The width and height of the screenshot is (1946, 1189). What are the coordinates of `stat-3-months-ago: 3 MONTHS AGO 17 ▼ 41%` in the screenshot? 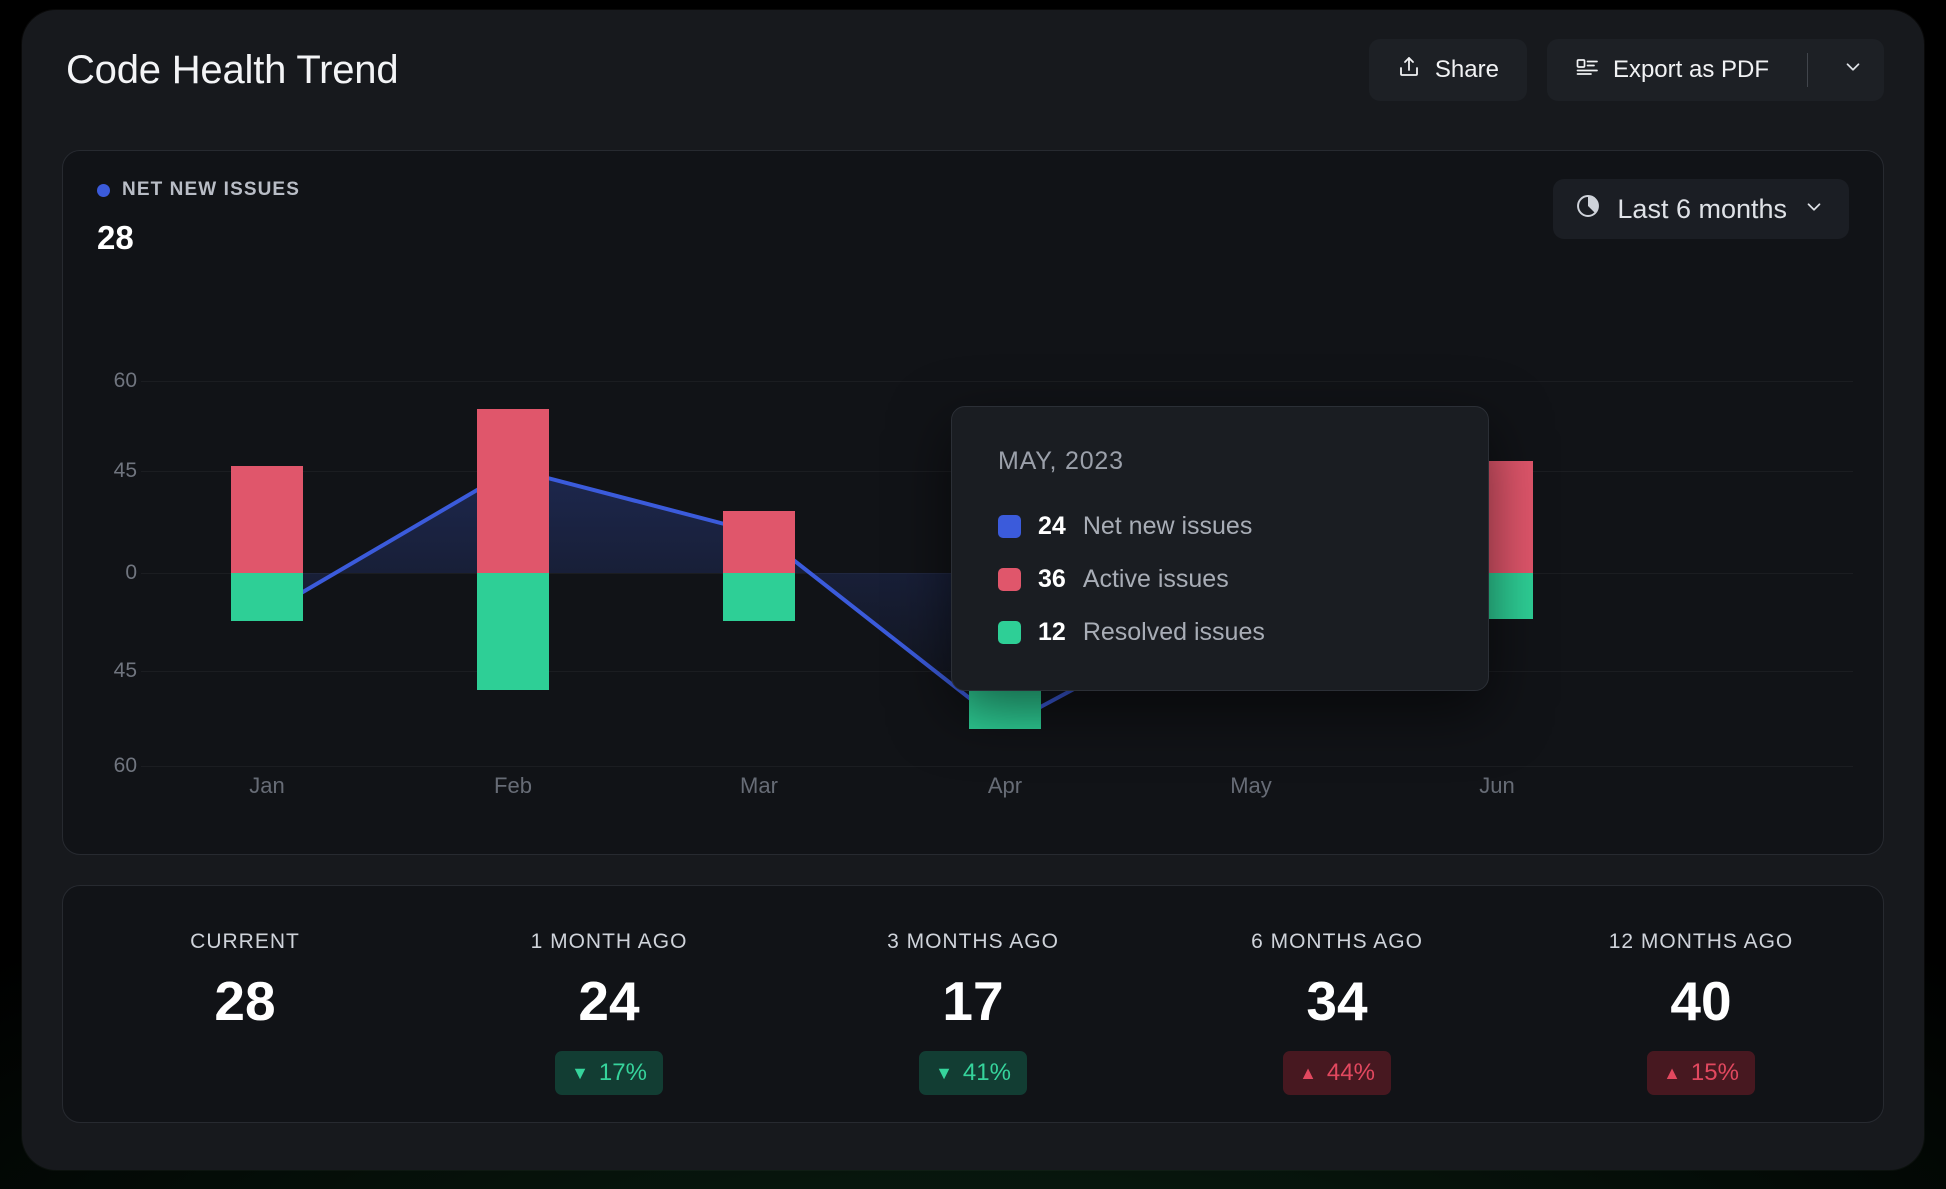 It's located at (973, 1004).